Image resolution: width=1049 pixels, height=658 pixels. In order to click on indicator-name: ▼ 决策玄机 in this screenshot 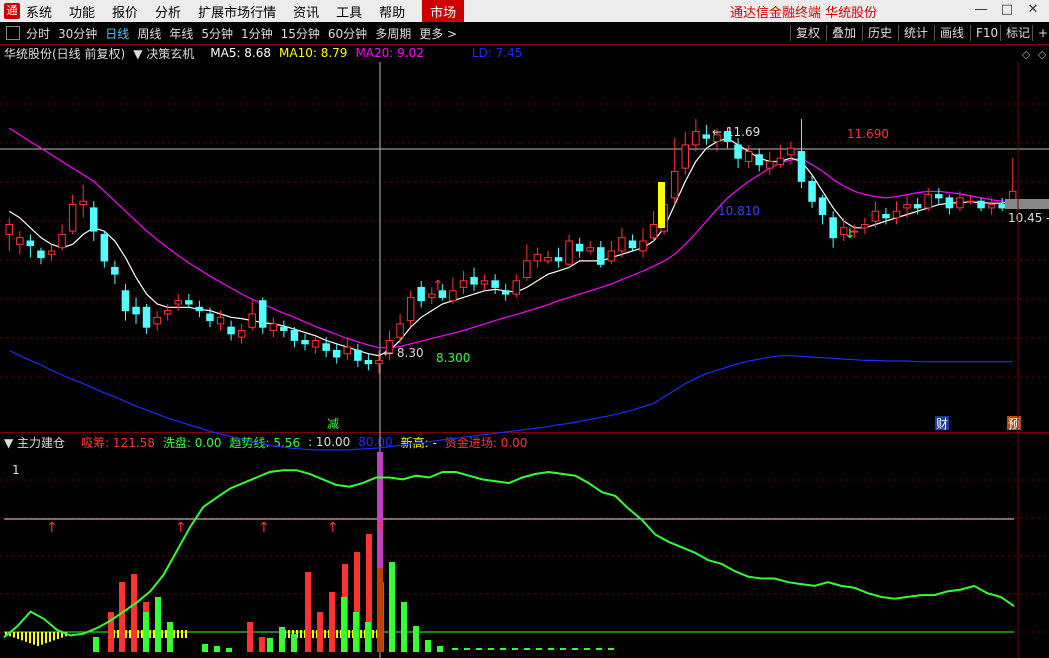, I will do `click(167, 53)`.